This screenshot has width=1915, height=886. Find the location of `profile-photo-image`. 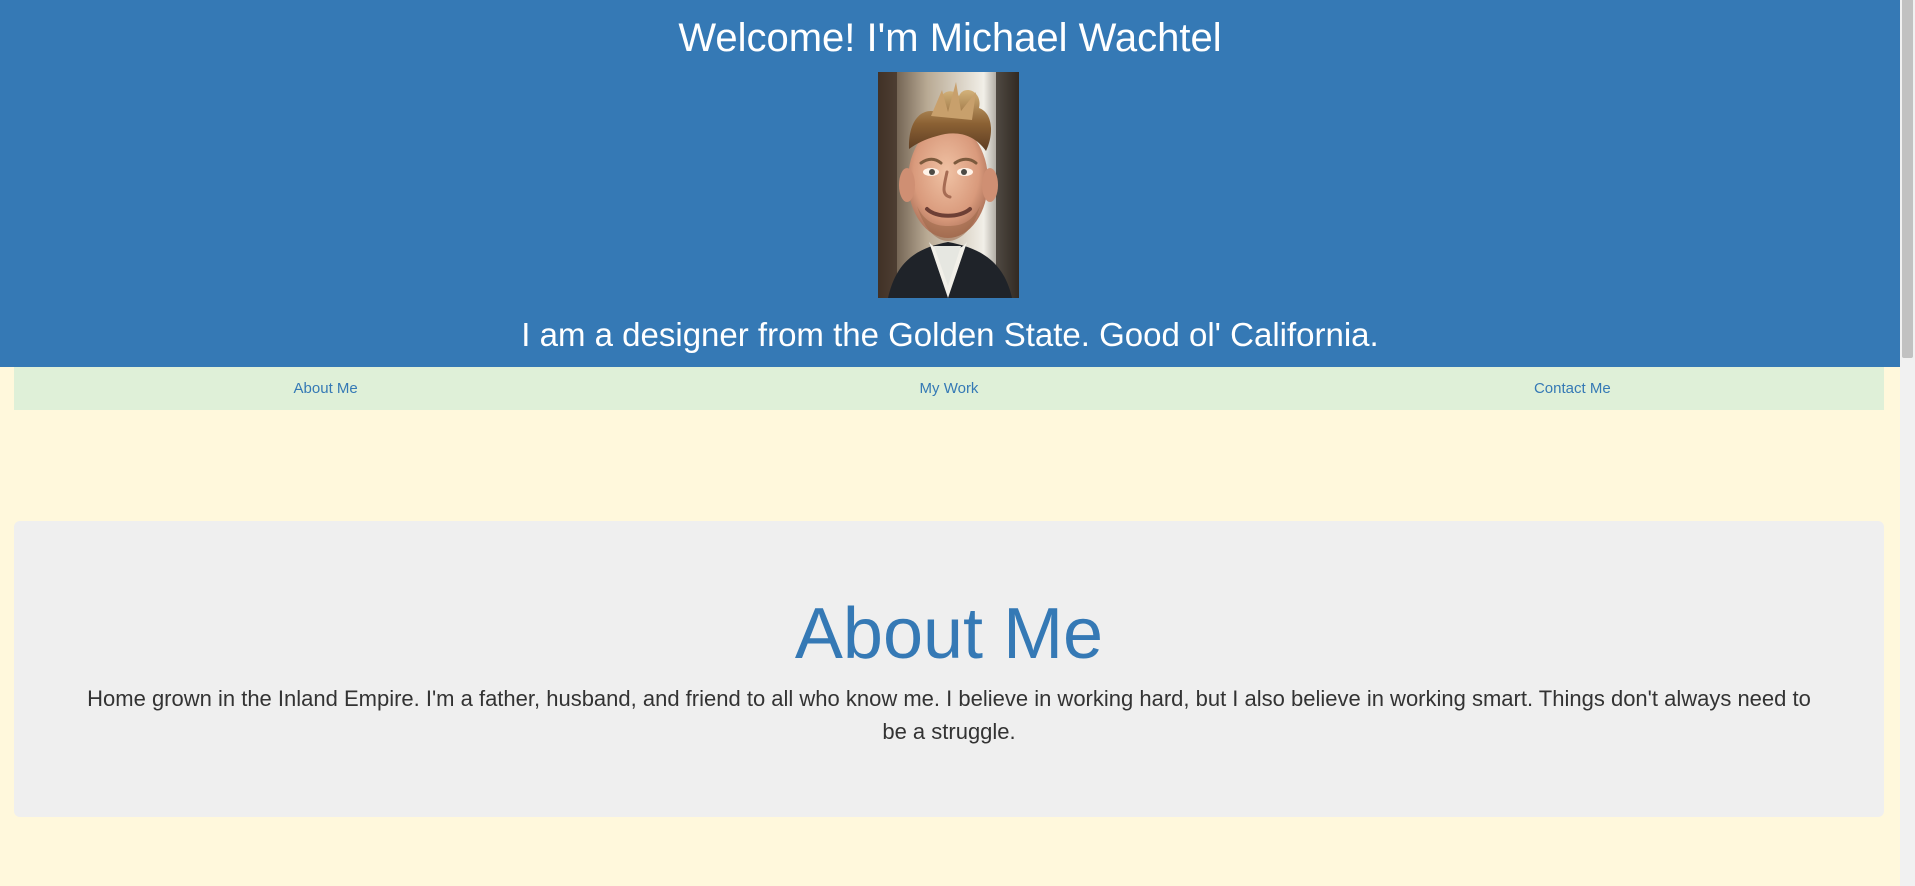

profile-photo-image is located at coordinates (948, 185).